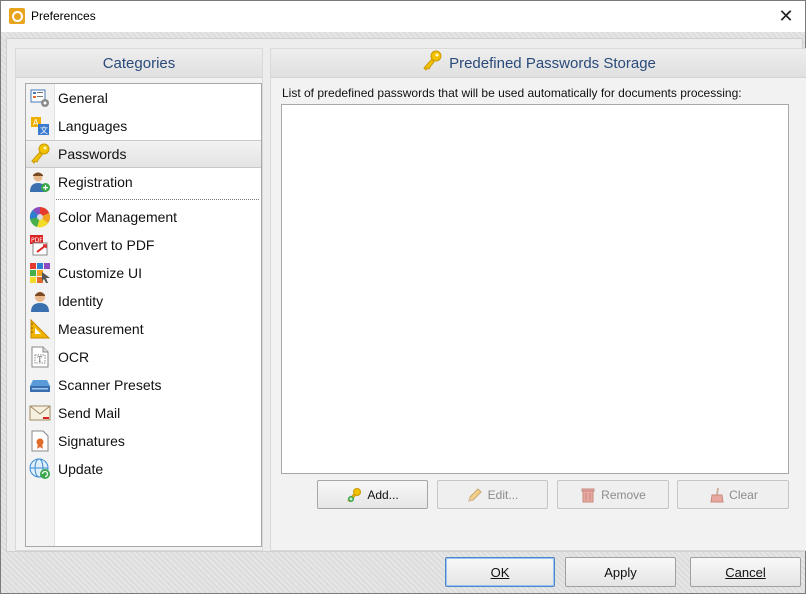  I want to click on category-label: Identity, so click(81, 301).